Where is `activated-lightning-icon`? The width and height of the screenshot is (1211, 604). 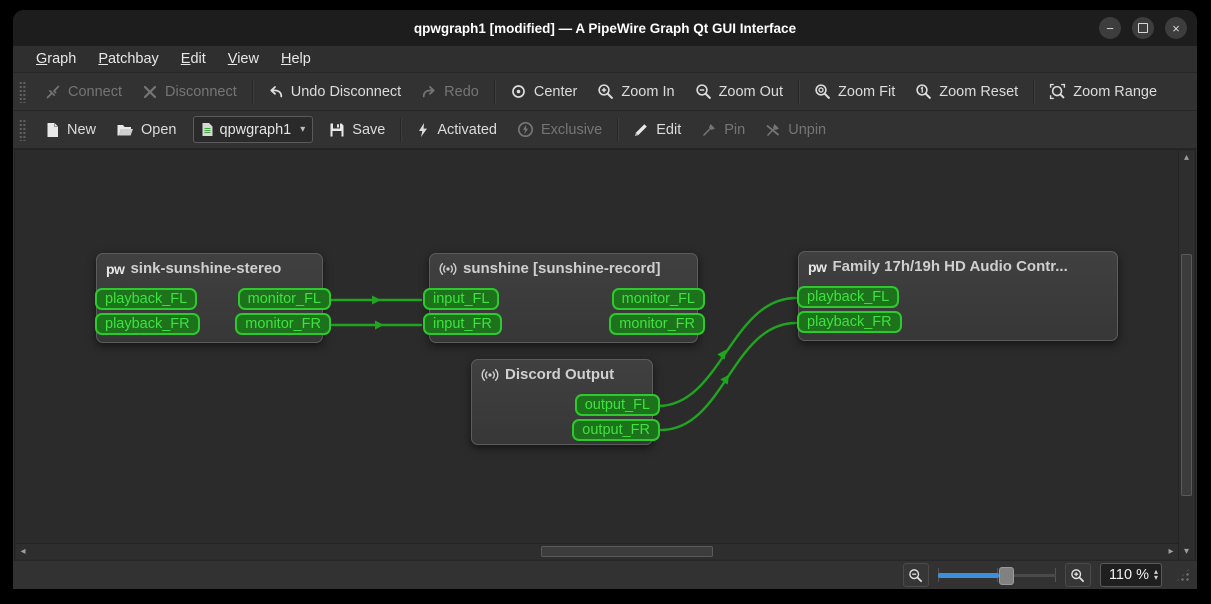
activated-lightning-icon is located at coordinates (423, 130).